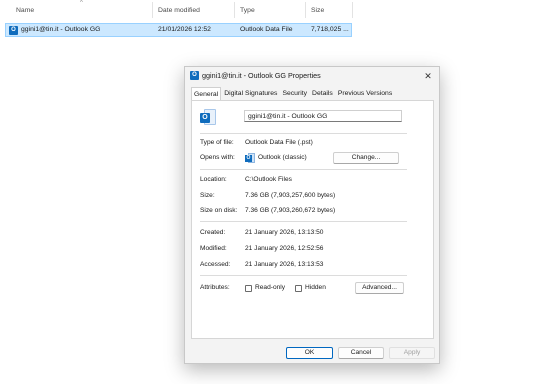 This screenshot has height=384, width=555. Describe the element at coordinates (365, 93) in the screenshot. I see `tab-previous-versions: Previous Versions` at that location.